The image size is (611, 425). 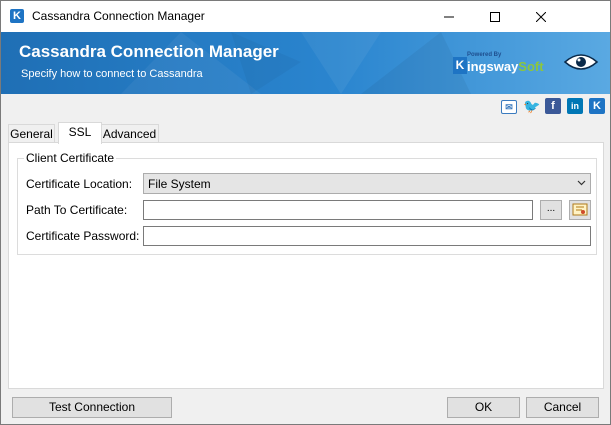 I want to click on brand-powered: Powered By, so click(x=484, y=55).